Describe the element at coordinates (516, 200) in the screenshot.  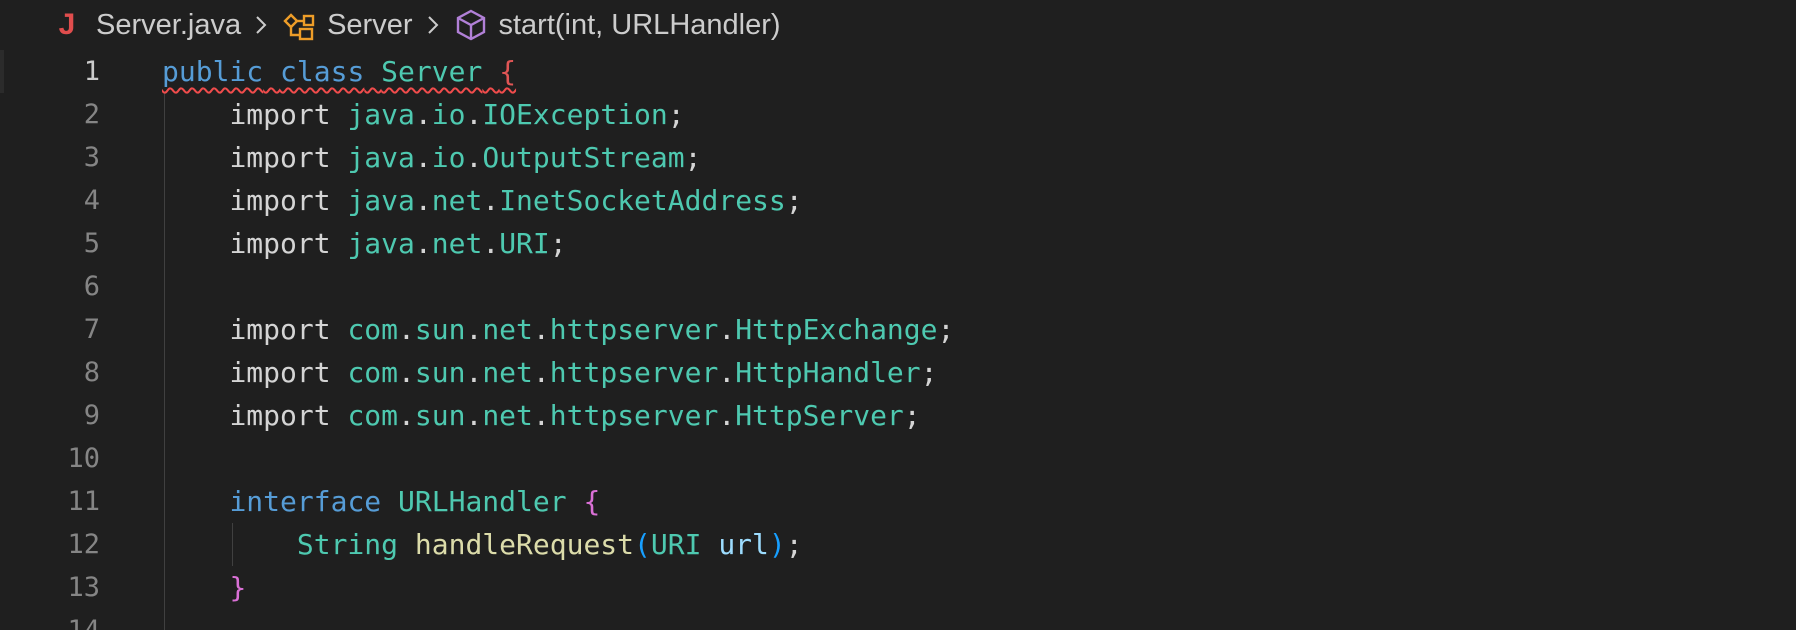
I see `code-text: import java.net.InetSocketAddress;` at that location.